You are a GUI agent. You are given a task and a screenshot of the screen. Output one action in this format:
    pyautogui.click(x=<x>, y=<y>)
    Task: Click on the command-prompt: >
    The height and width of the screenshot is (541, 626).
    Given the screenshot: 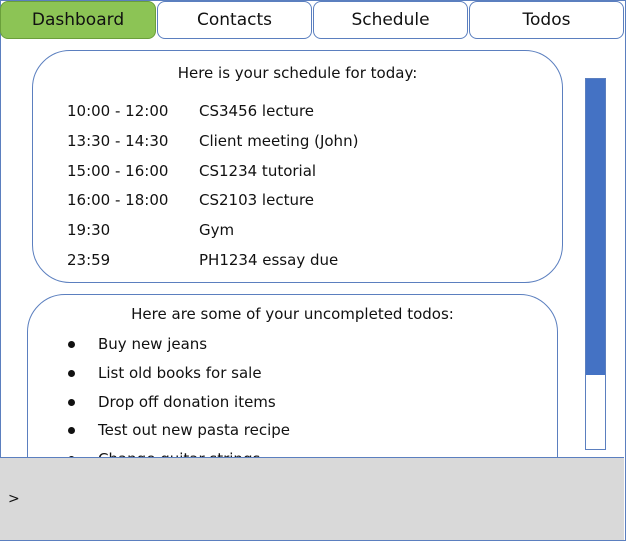 What is the action you would take?
    pyautogui.click(x=14, y=499)
    